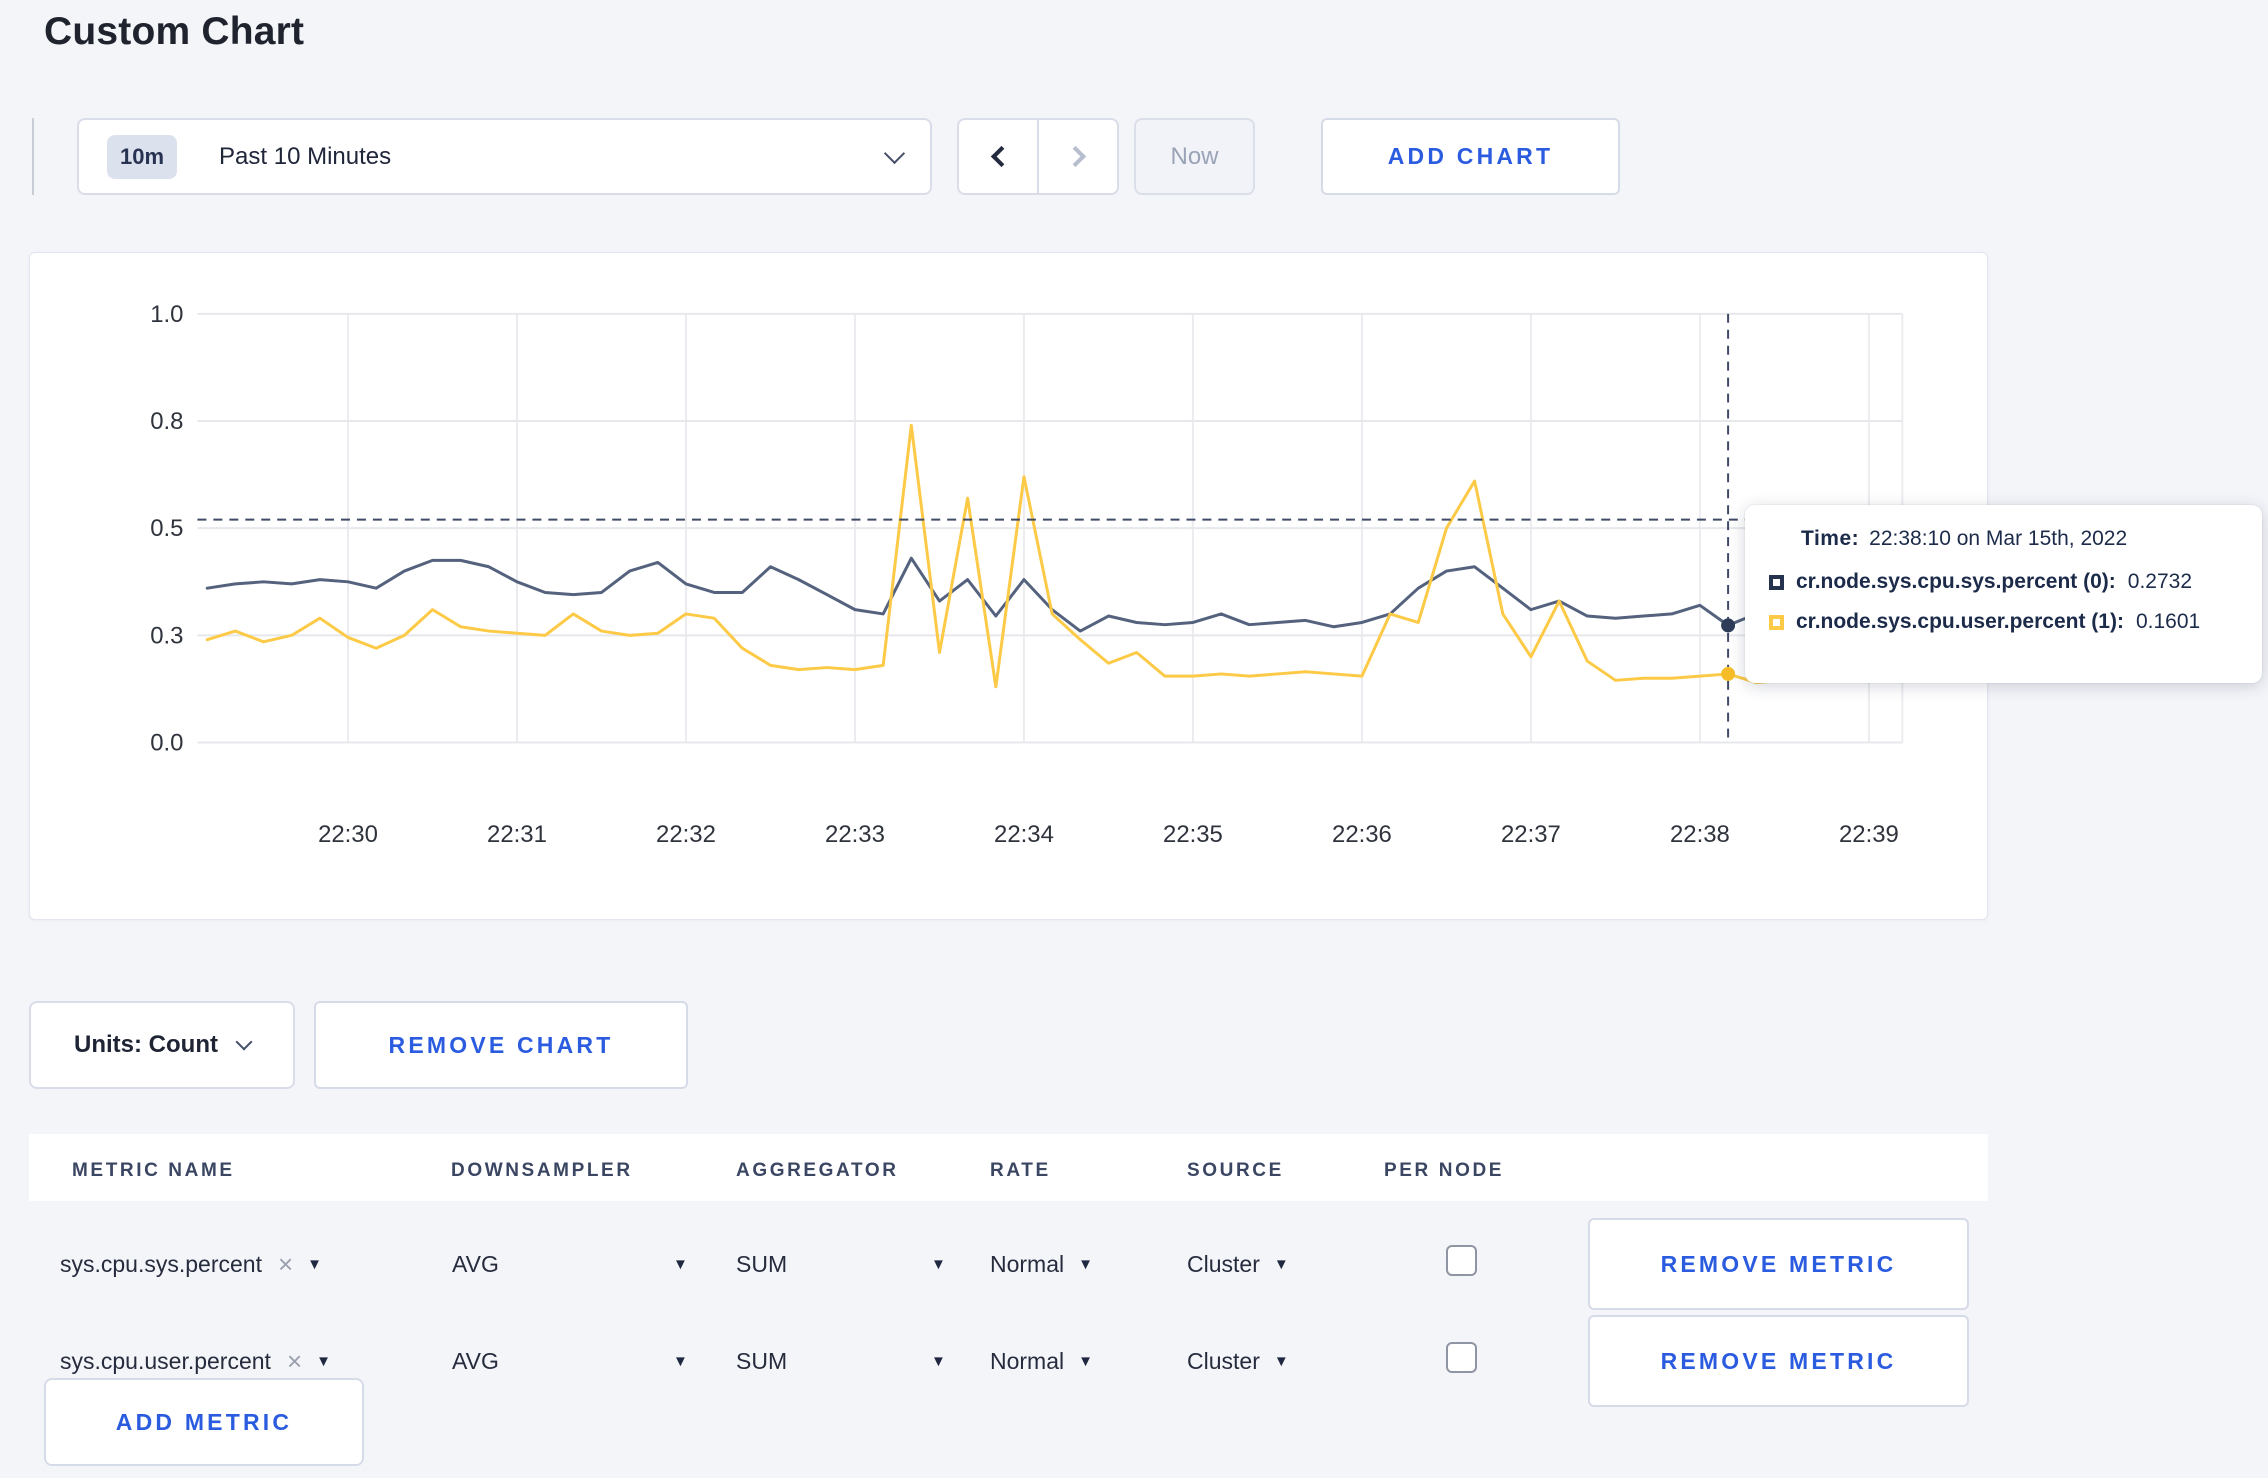  What do you see at coordinates (204, 1422) in the screenshot?
I see `add-metric-button: ADD METRIC` at bounding box center [204, 1422].